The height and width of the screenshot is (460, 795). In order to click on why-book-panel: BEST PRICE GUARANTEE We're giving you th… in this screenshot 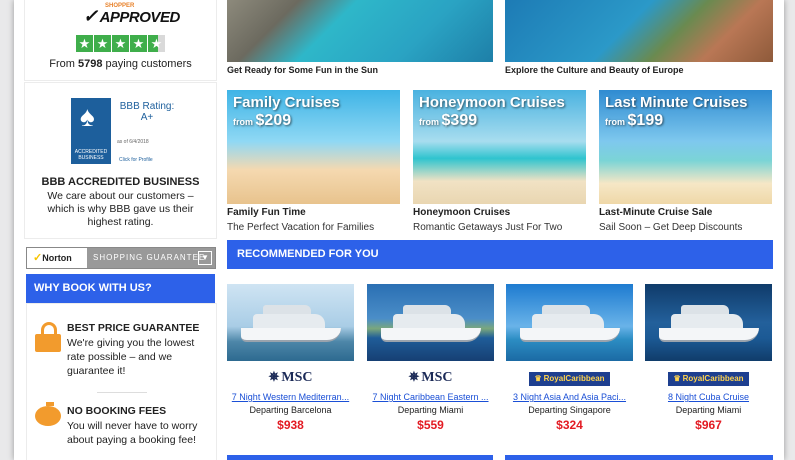, I will do `click(121, 381)`.